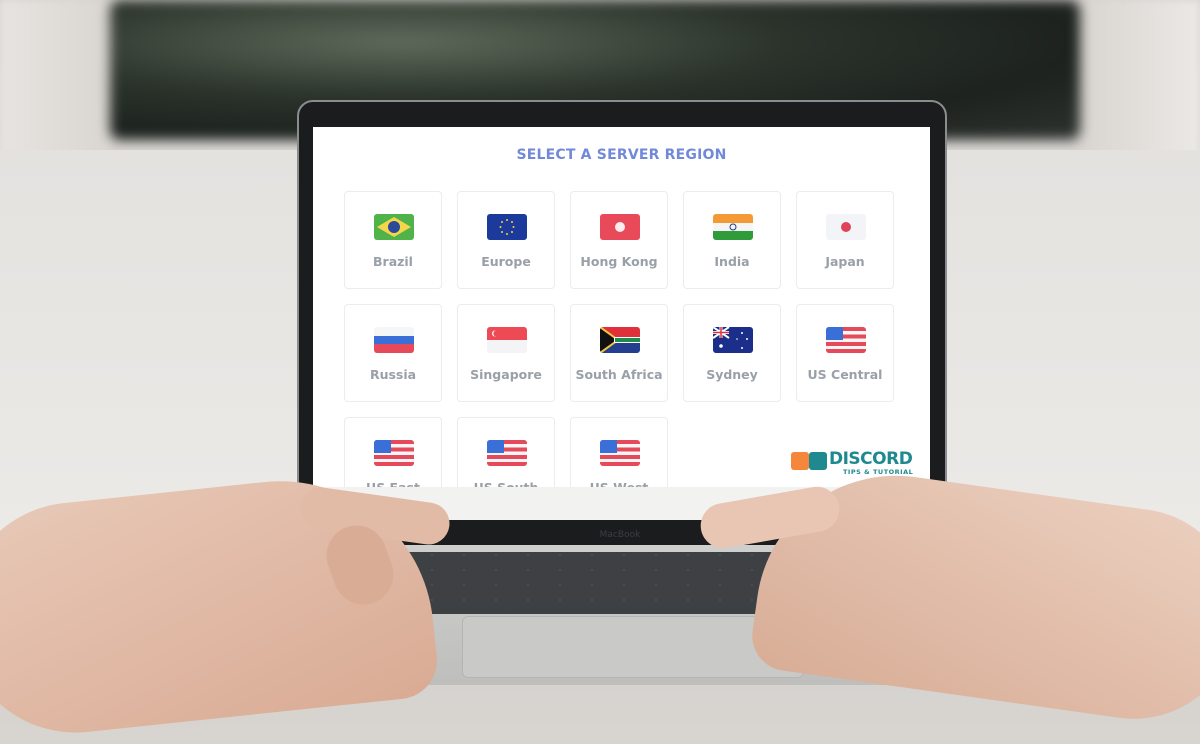 The height and width of the screenshot is (744, 1200). Describe the element at coordinates (733, 227) in the screenshot. I see `india-flag-icon` at that location.